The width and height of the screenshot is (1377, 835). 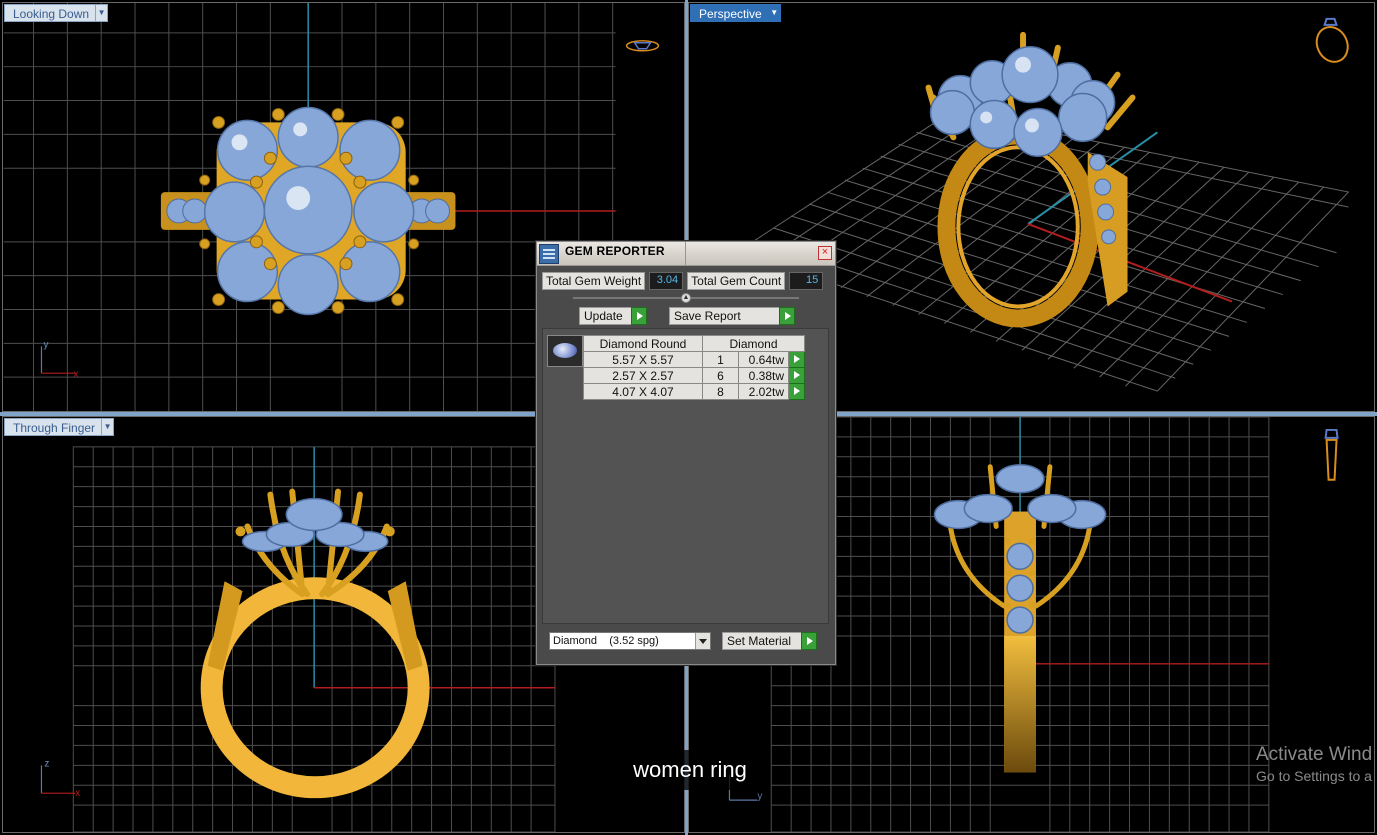 What do you see at coordinates (594, 281) in the screenshot?
I see `total-gem-weight-label: Total Gem Weight` at bounding box center [594, 281].